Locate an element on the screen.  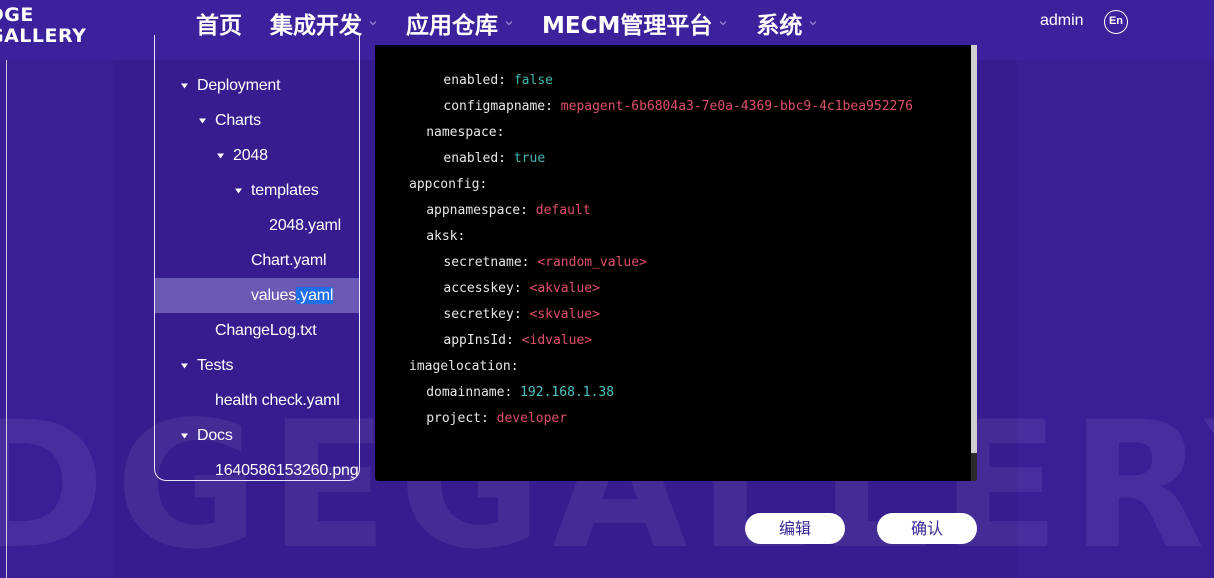
tree-file: 2048.yaml is located at coordinates (257, 225).